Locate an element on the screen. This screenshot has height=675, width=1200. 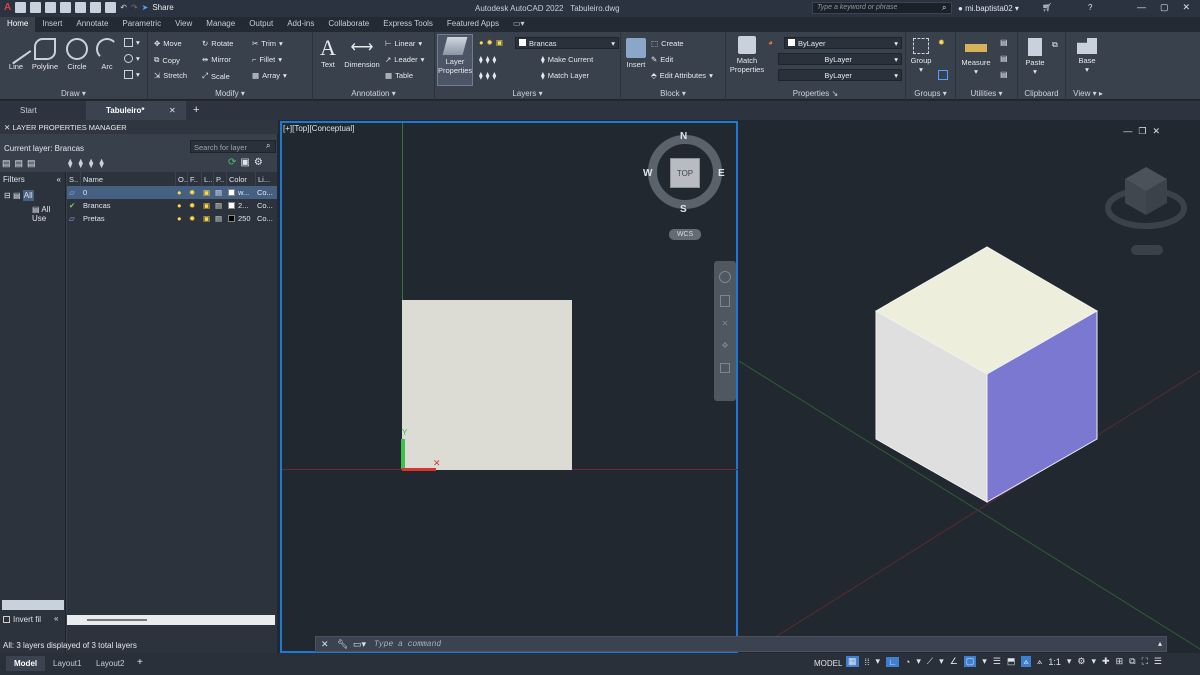
calculator-icon: ▤ is located at coordinates (1004, 74).